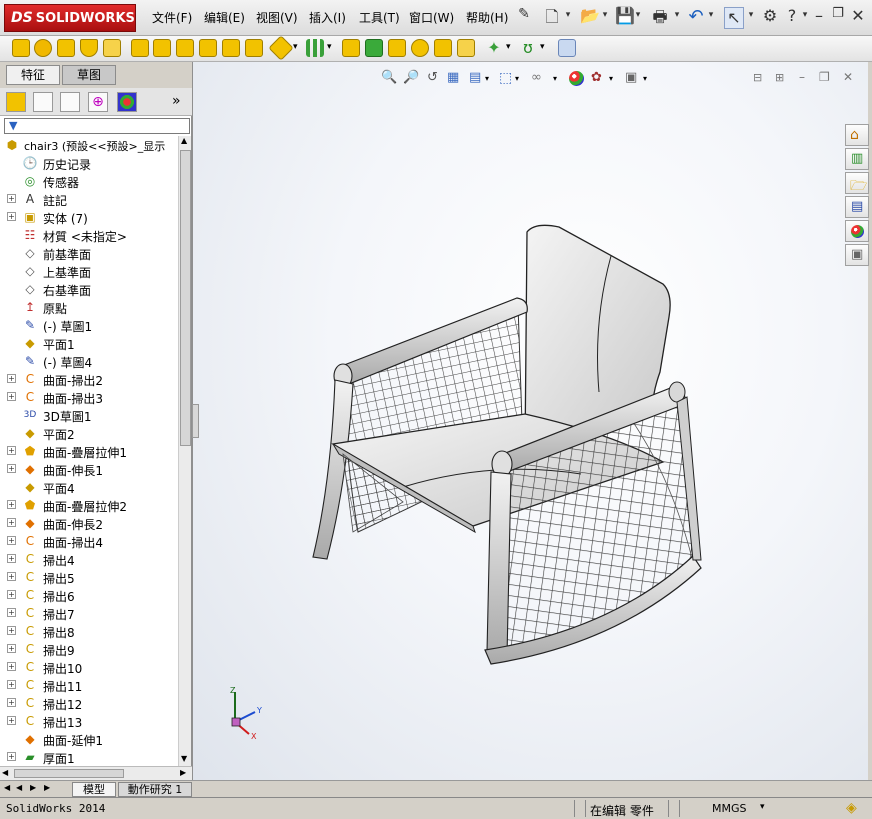 This screenshot has width=872, height=819. What do you see at coordinates (494, 48) in the screenshot?
I see `reference-geometry-icon: ✦` at bounding box center [494, 48].